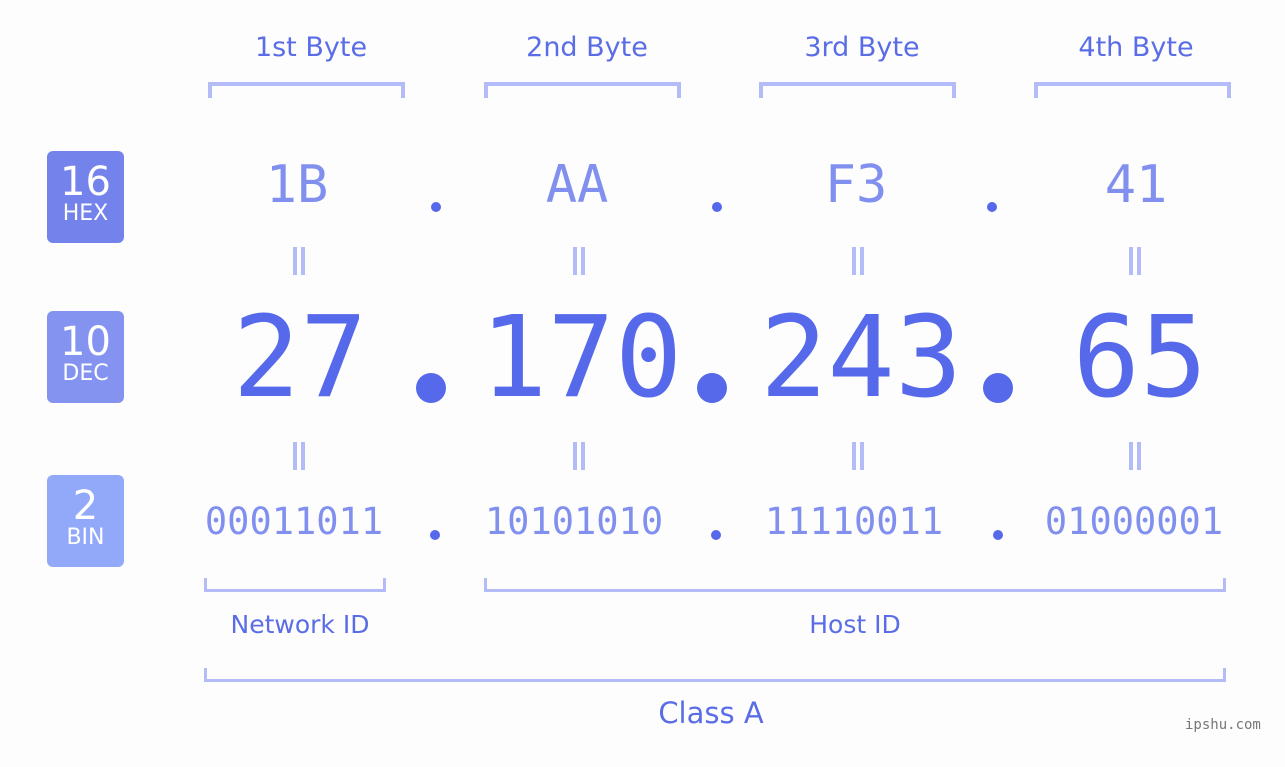 The height and width of the screenshot is (767, 1285). Describe the element at coordinates (854, 521) in the screenshot. I see `bin-value-3: 11110011` at that location.